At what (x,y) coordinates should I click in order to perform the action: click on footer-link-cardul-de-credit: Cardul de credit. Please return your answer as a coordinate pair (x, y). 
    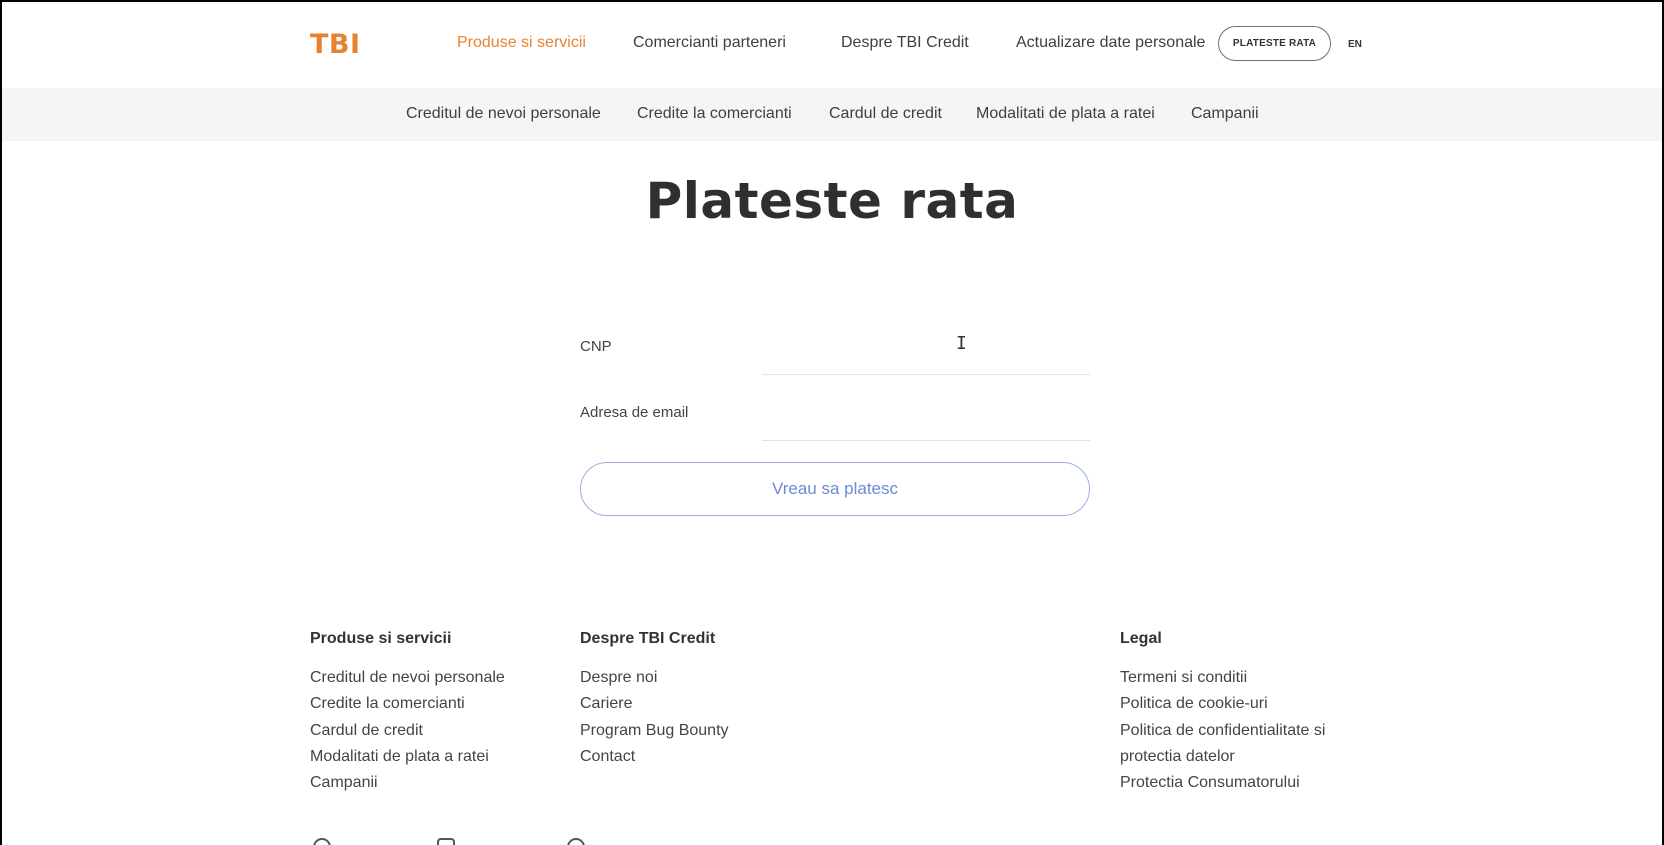
    Looking at the image, I should click on (407, 731).